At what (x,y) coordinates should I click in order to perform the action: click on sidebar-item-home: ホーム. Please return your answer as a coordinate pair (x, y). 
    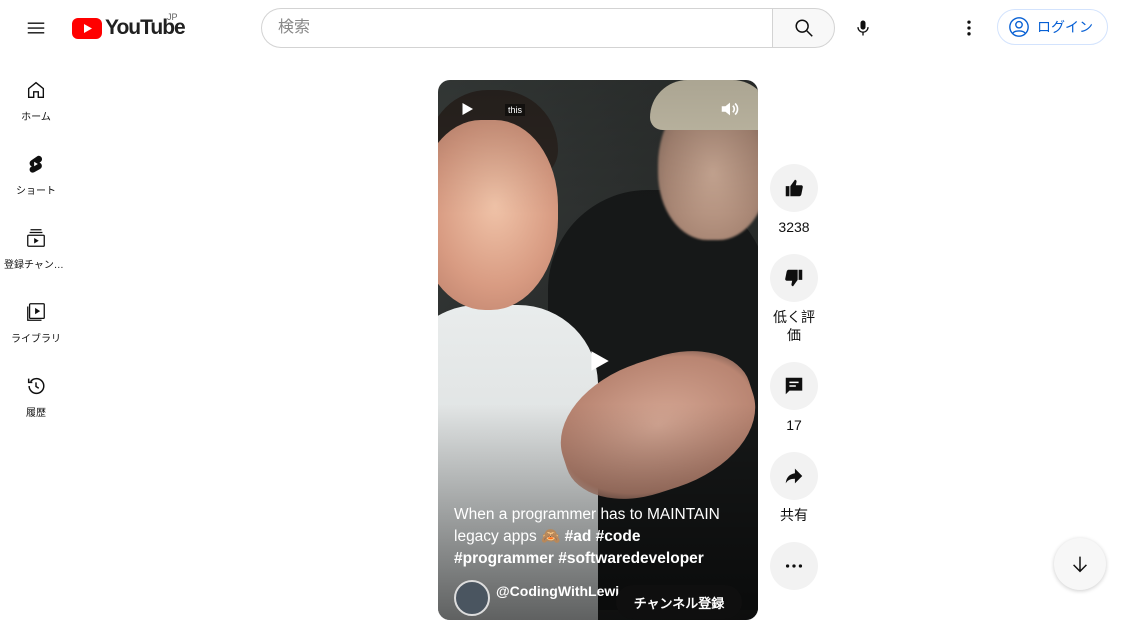
    Looking at the image, I should click on (36, 93).